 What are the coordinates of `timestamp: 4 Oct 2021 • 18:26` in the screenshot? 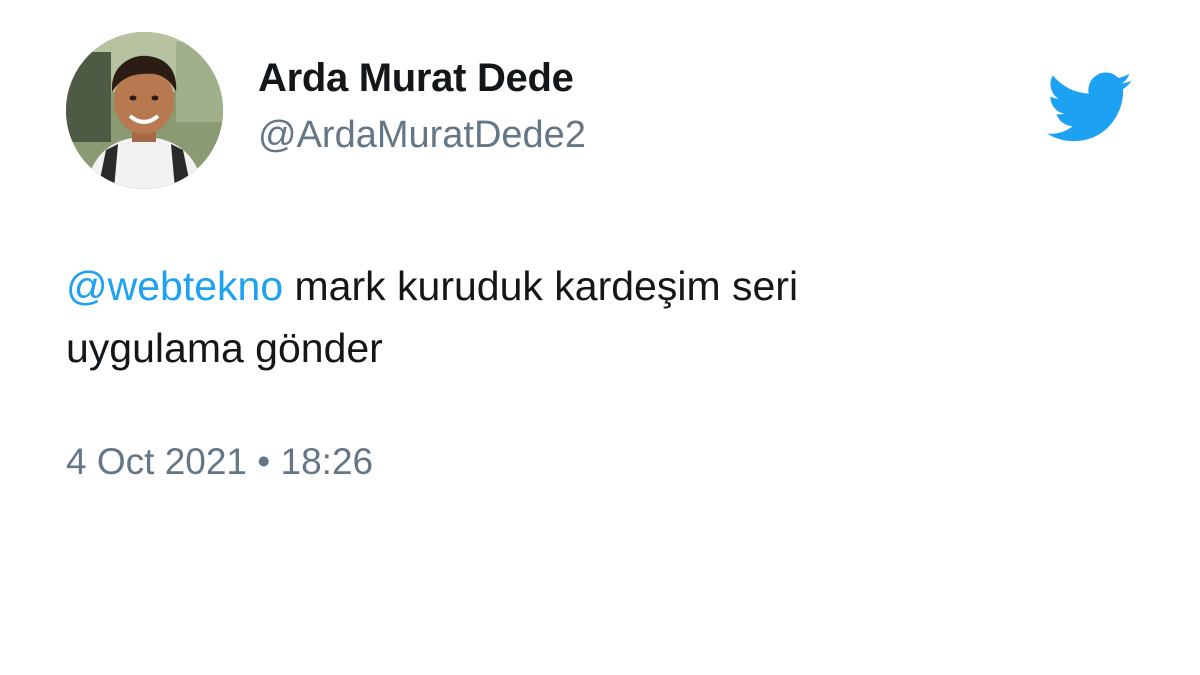 It's located at (219, 462).